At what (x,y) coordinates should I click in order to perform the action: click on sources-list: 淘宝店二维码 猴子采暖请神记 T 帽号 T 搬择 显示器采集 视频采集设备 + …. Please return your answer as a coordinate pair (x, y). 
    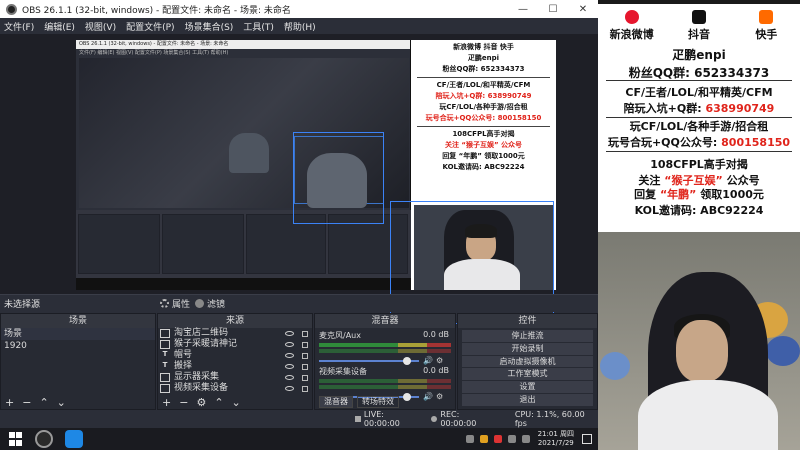
    Looking at the image, I should click on (235, 368).